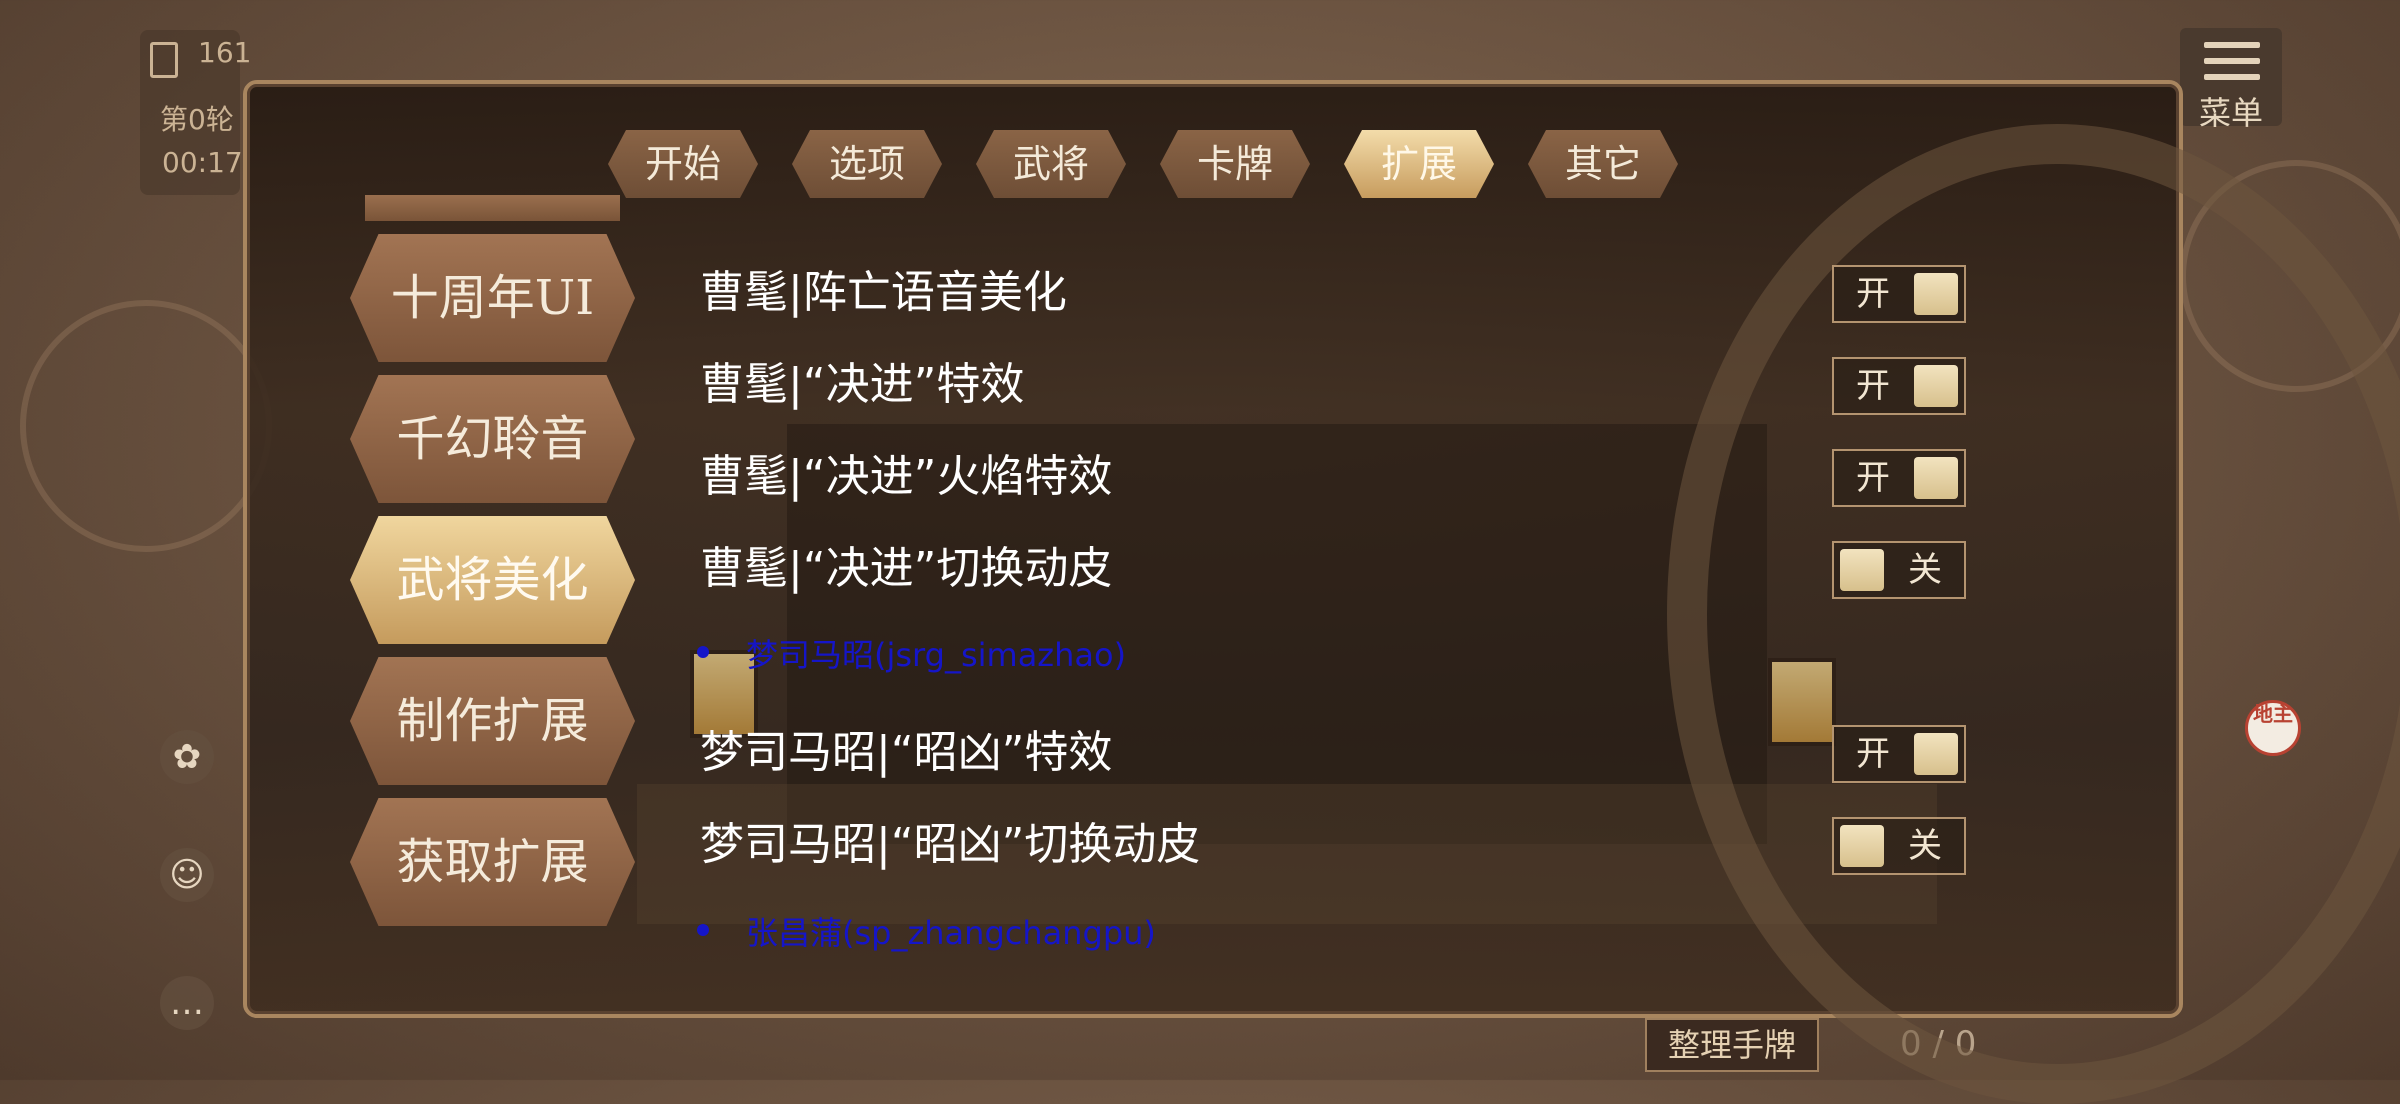 Image resolution: width=2400 pixels, height=1104 pixels. What do you see at coordinates (1419, 164) in the screenshot?
I see `tab-extensions: 扩展` at bounding box center [1419, 164].